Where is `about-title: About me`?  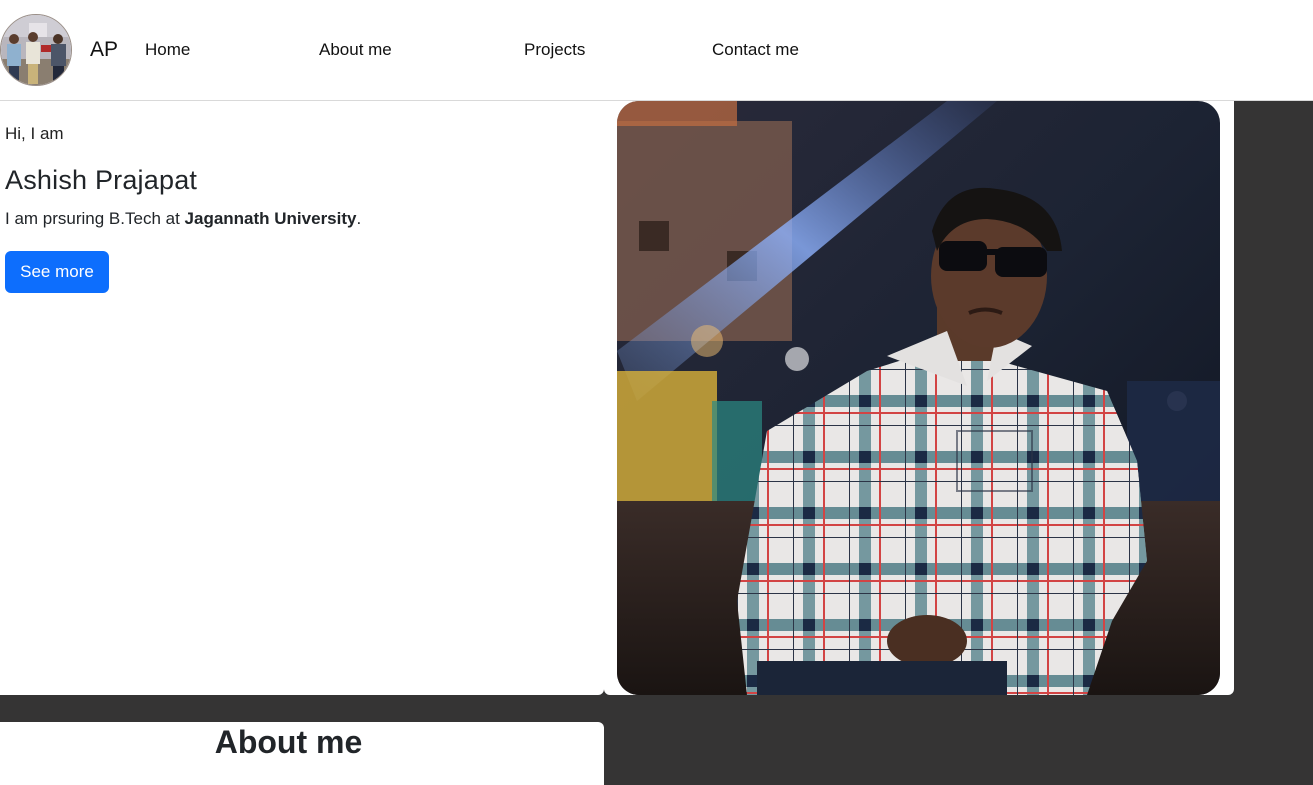
about-title: About me is located at coordinates (288, 742).